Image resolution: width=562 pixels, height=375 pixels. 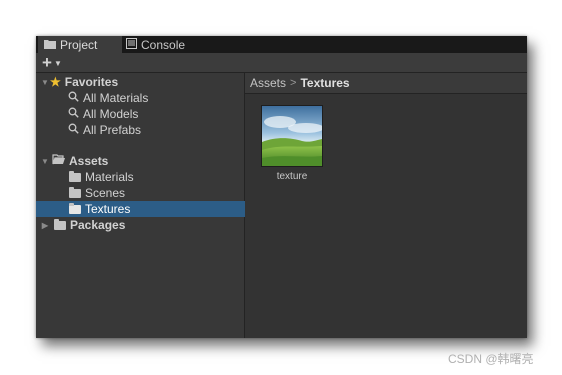 I want to click on plus-icon: +, so click(x=47, y=62).